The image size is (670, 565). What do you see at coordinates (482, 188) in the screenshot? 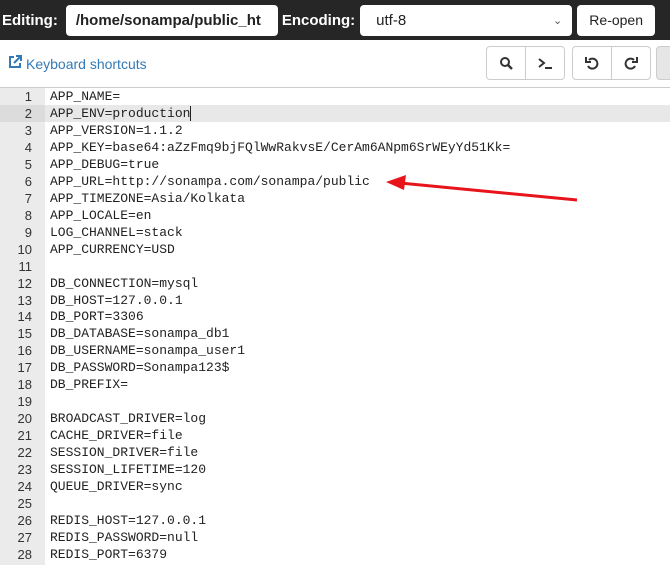
I see `red-arrow-annotation` at bounding box center [482, 188].